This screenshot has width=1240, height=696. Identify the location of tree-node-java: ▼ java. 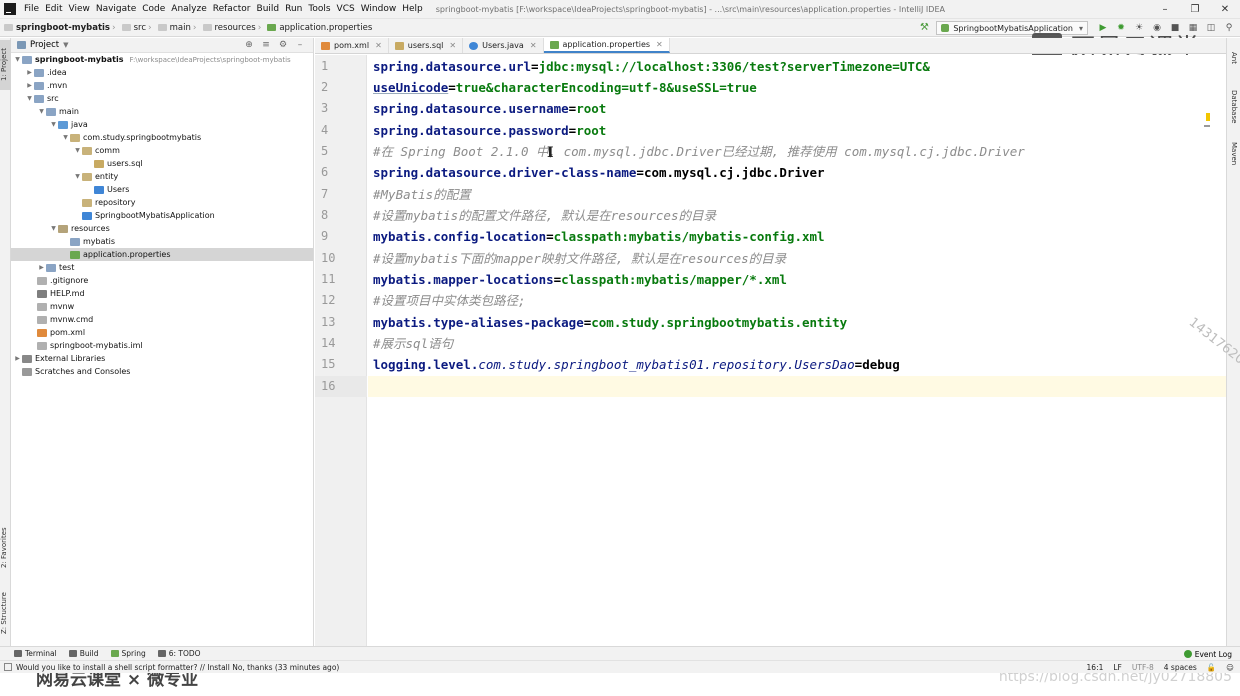
(162, 124).